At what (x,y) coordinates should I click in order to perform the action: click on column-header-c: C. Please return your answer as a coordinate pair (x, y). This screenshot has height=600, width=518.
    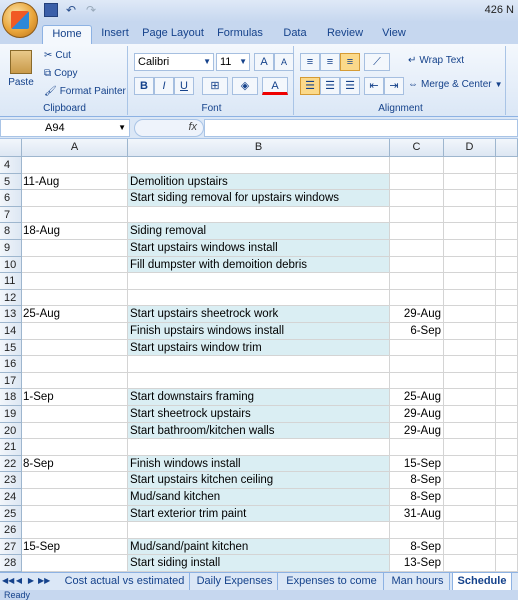
    Looking at the image, I should click on (417, 148).